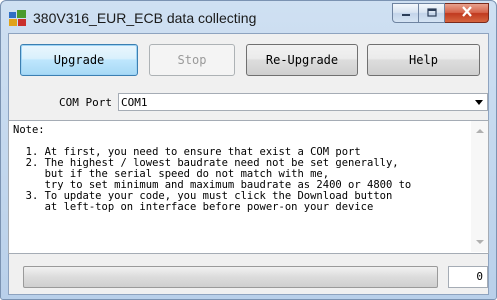 Image resolution: width=497 pixels, height=300 pixels. I want to click on title-bar: 380V316_EUR_ECB data collecting, so click(248, 17).